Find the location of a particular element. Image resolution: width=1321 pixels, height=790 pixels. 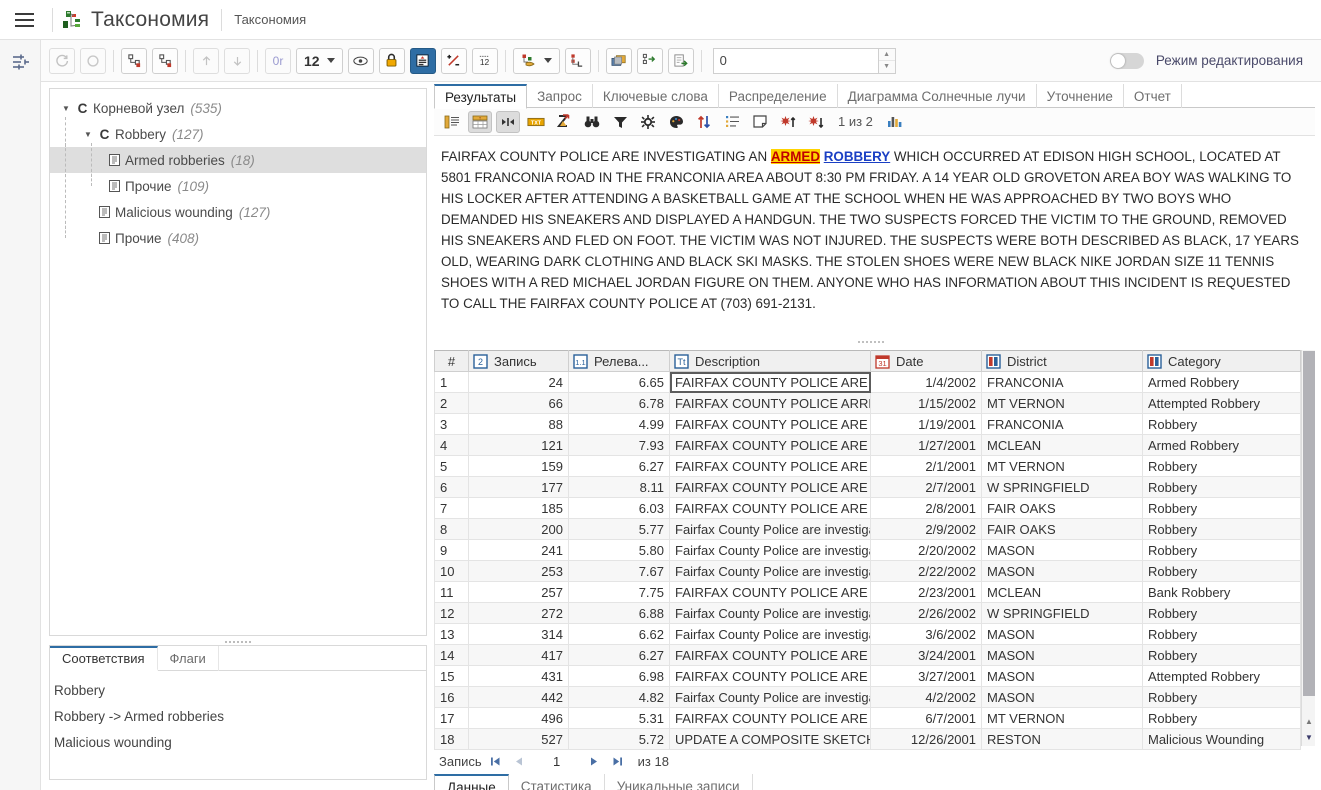

refresh-button is located at coordinates (62, 60).